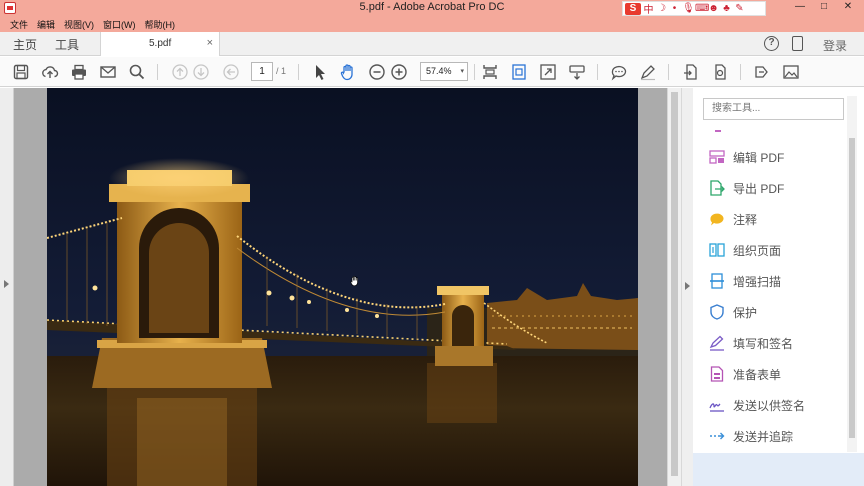 Image resolution: width=864 pixels, height=486 pixels. Describe the element at coordinates (852, 288) in the screenshot. I see `tools-pane-scroll-thumb` at that location.